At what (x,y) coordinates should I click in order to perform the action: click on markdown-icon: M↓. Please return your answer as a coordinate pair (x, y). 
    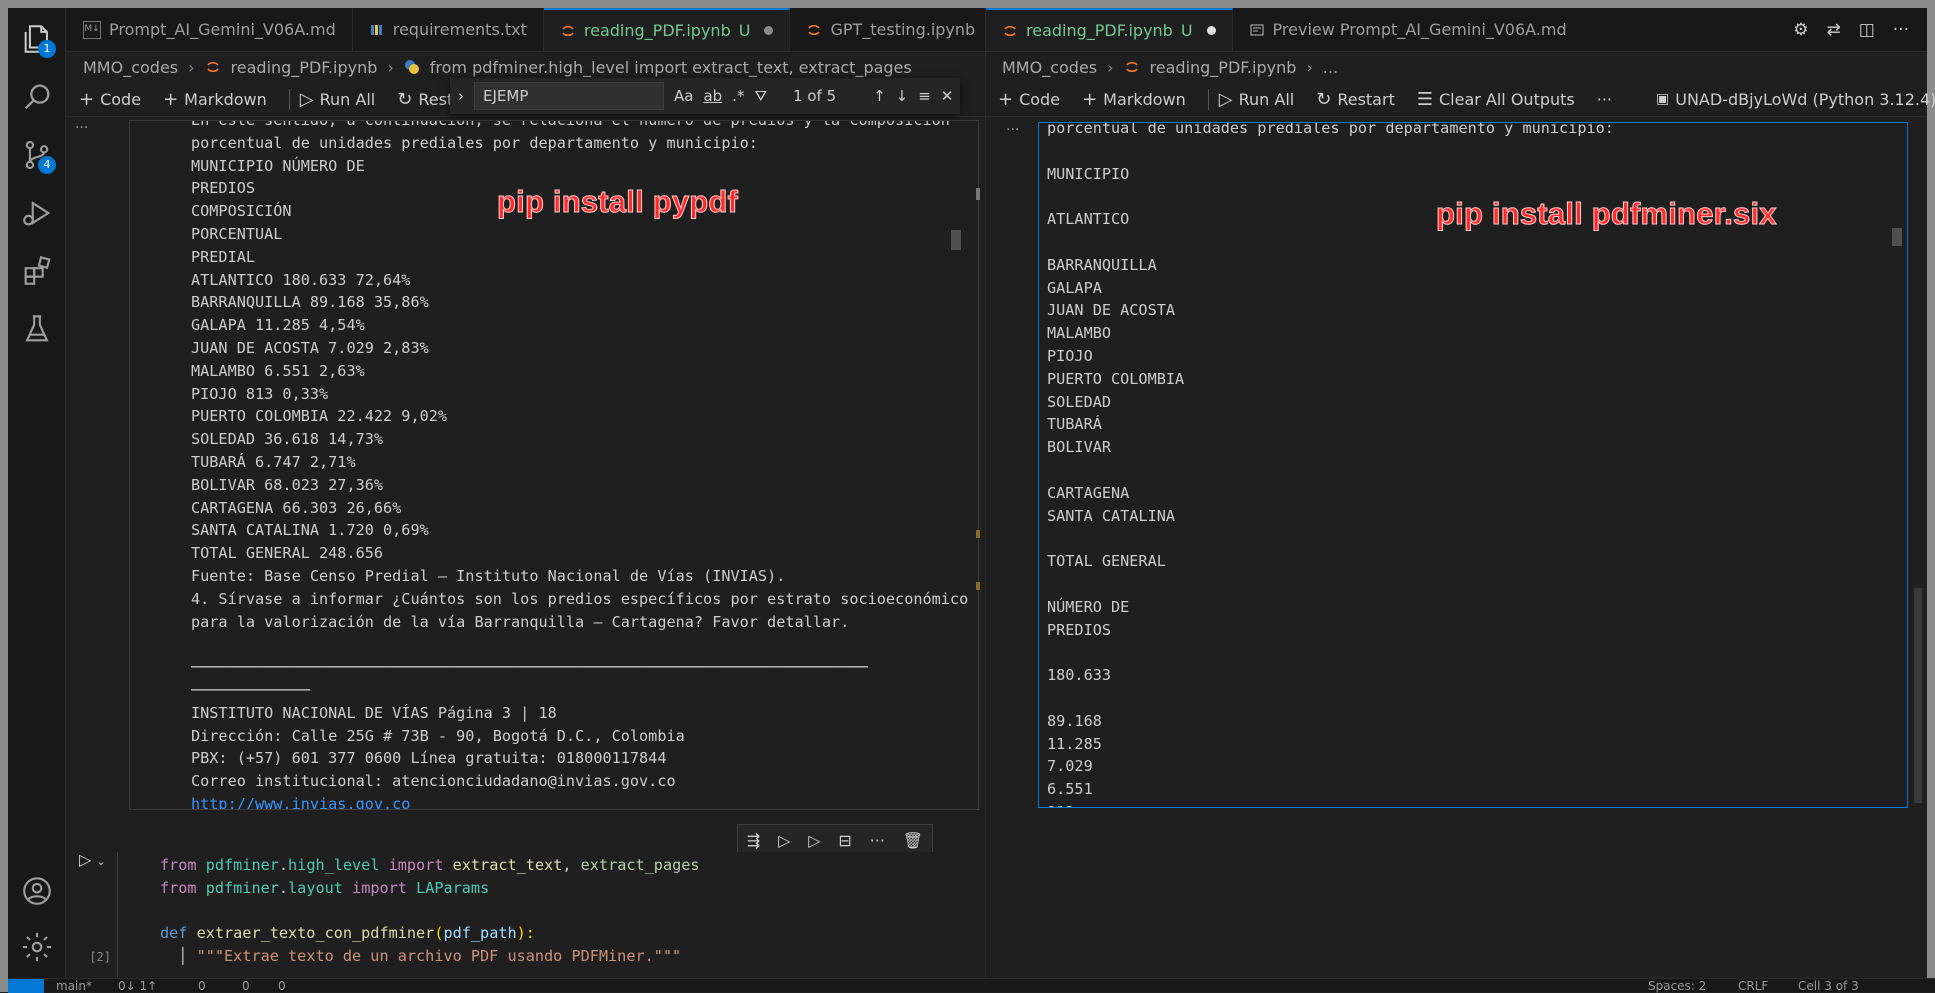
    Looking at the image, I should click on (92, 29).